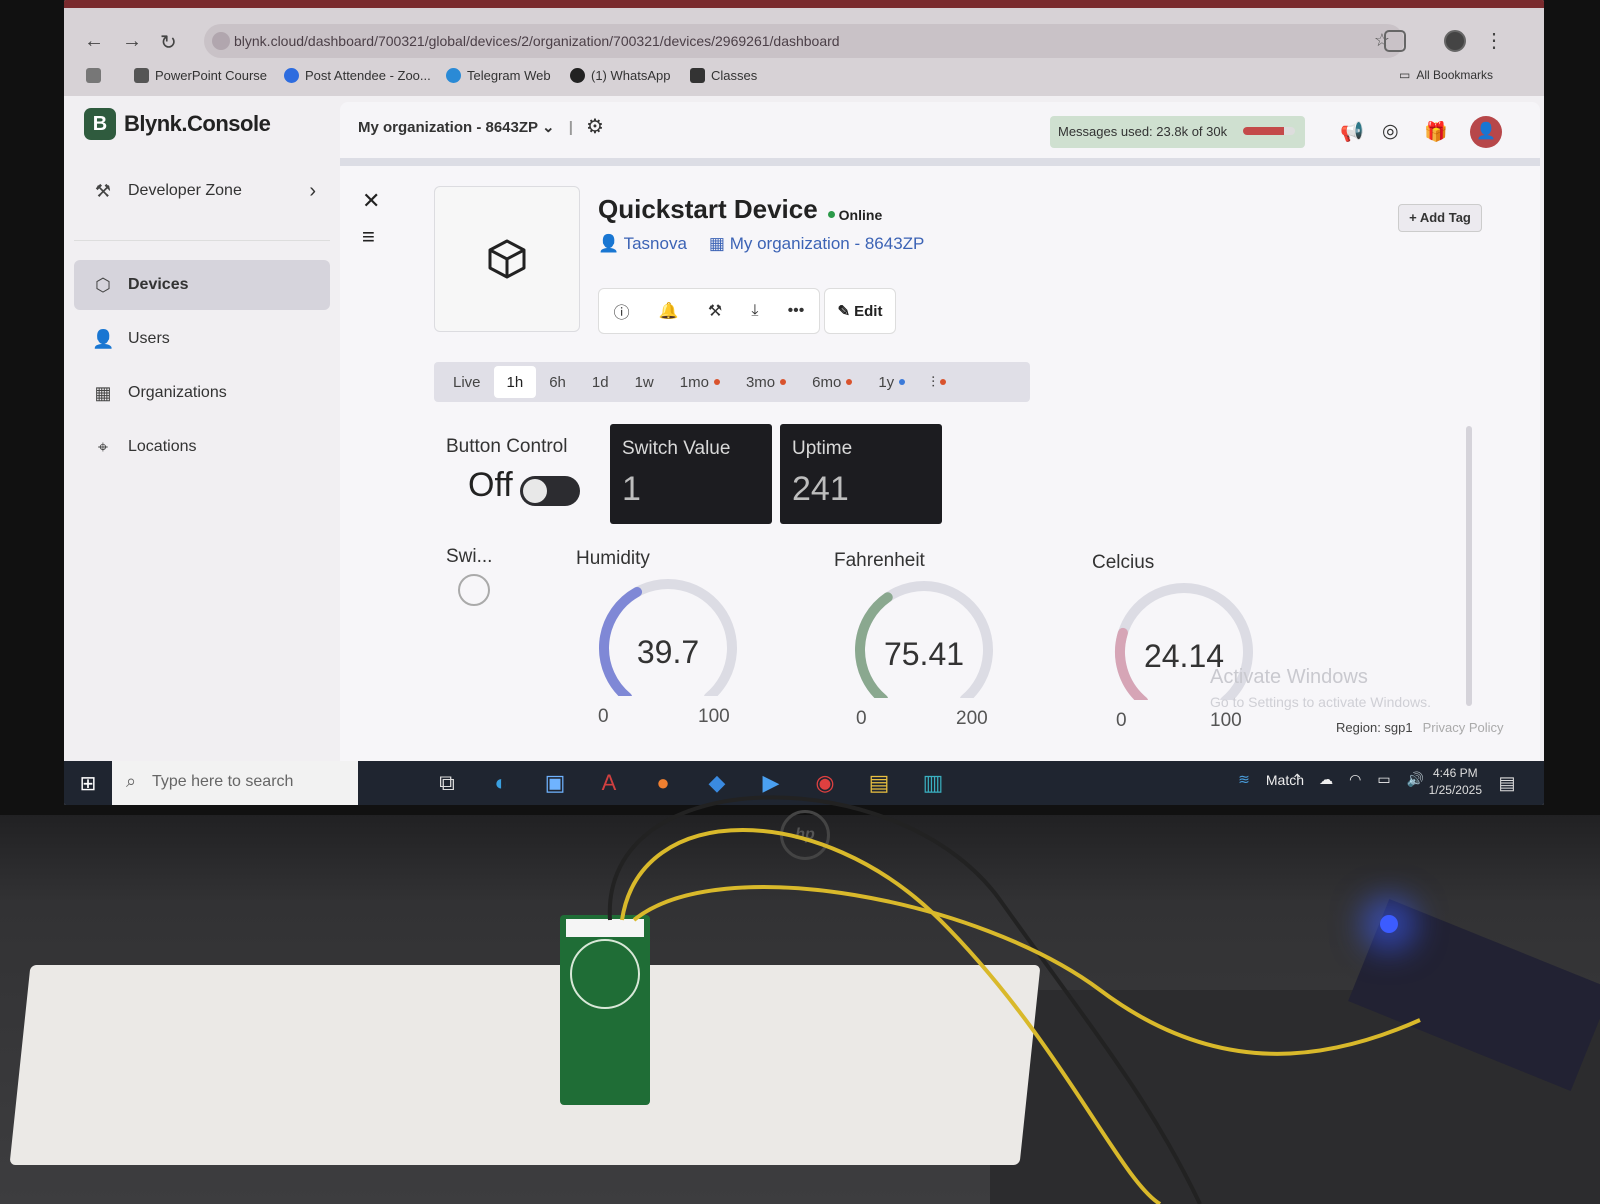  Describe the element at coordinates (609, 783) in the screenshot. I see `access-icon: A` at that location.